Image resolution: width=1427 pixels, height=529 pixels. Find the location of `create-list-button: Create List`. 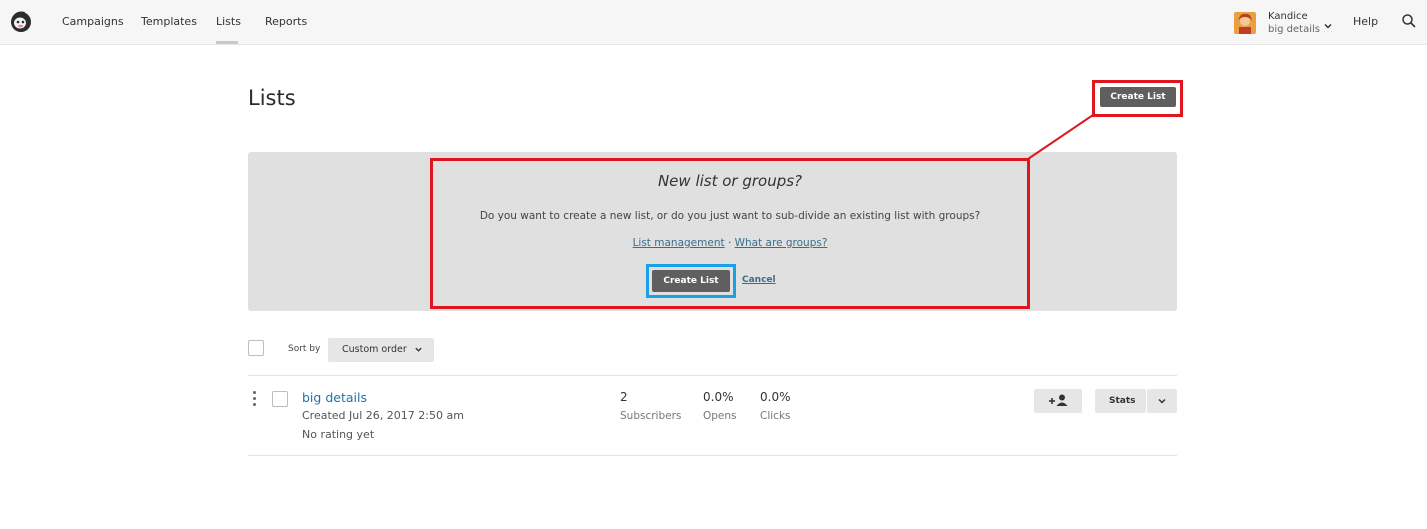

create-list-button: Create List is located at coordinates (1138, 97).